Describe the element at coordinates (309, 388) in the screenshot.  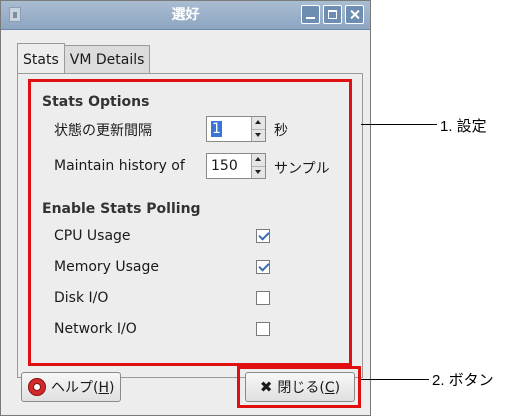
I see `close-button-label: 閉じる(C)` at that location.